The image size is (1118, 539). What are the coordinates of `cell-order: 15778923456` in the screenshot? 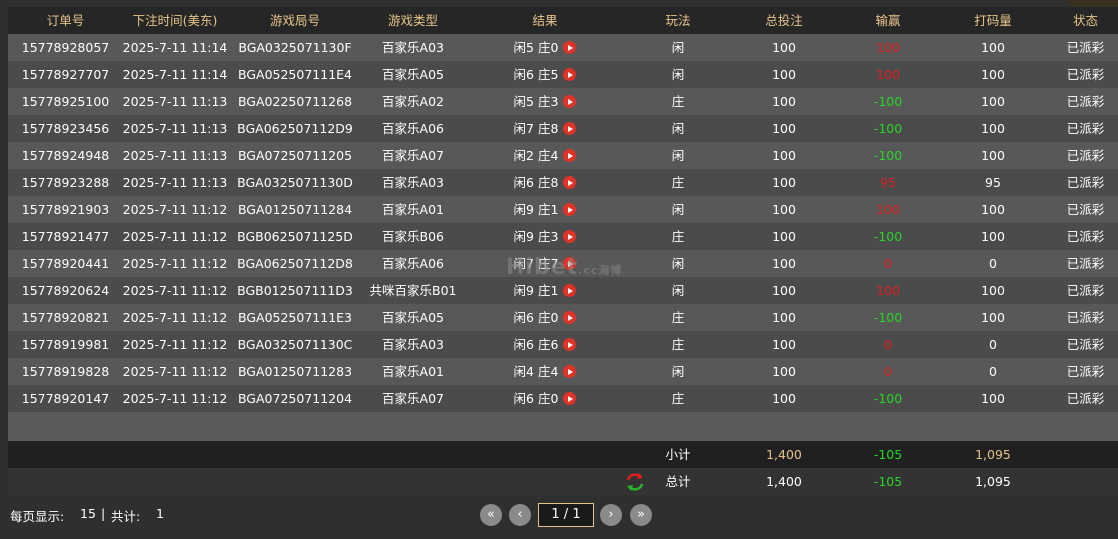 It's located at (65, 128).